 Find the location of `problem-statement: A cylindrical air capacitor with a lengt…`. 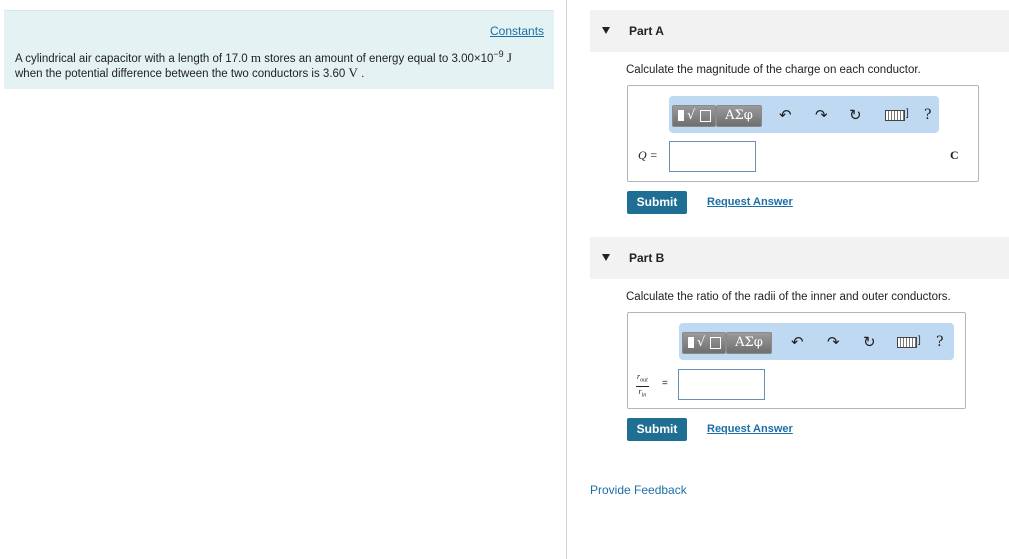

problem-statement: A cylindrical air capacitor with a lengt… is located at coordinates (282, 64).